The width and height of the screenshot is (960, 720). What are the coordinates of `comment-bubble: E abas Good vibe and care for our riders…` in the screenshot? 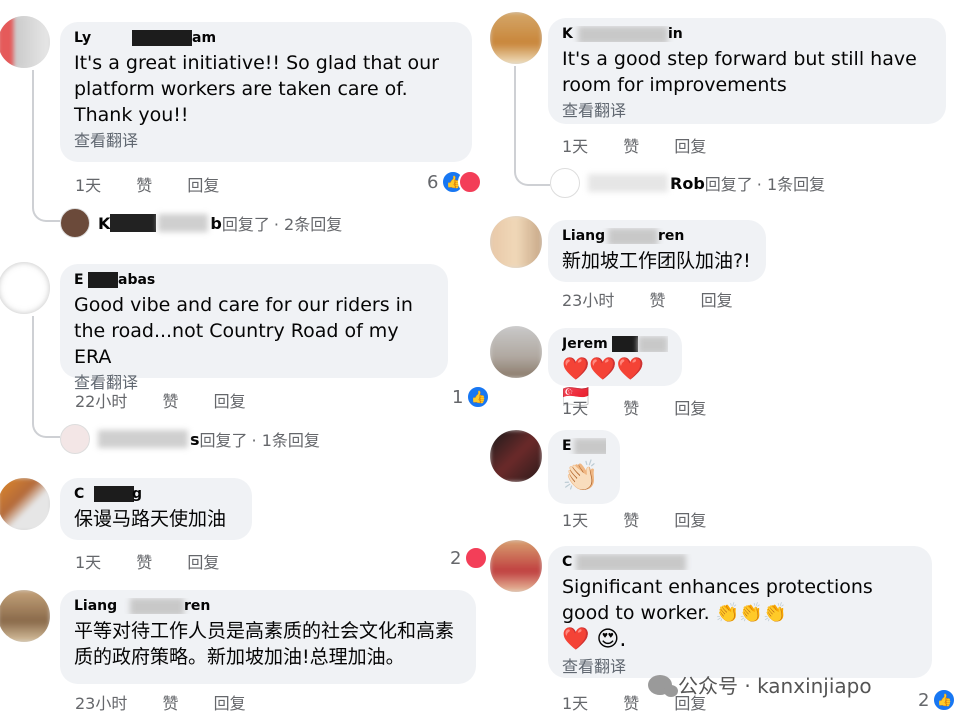 It's located at (254, 328).